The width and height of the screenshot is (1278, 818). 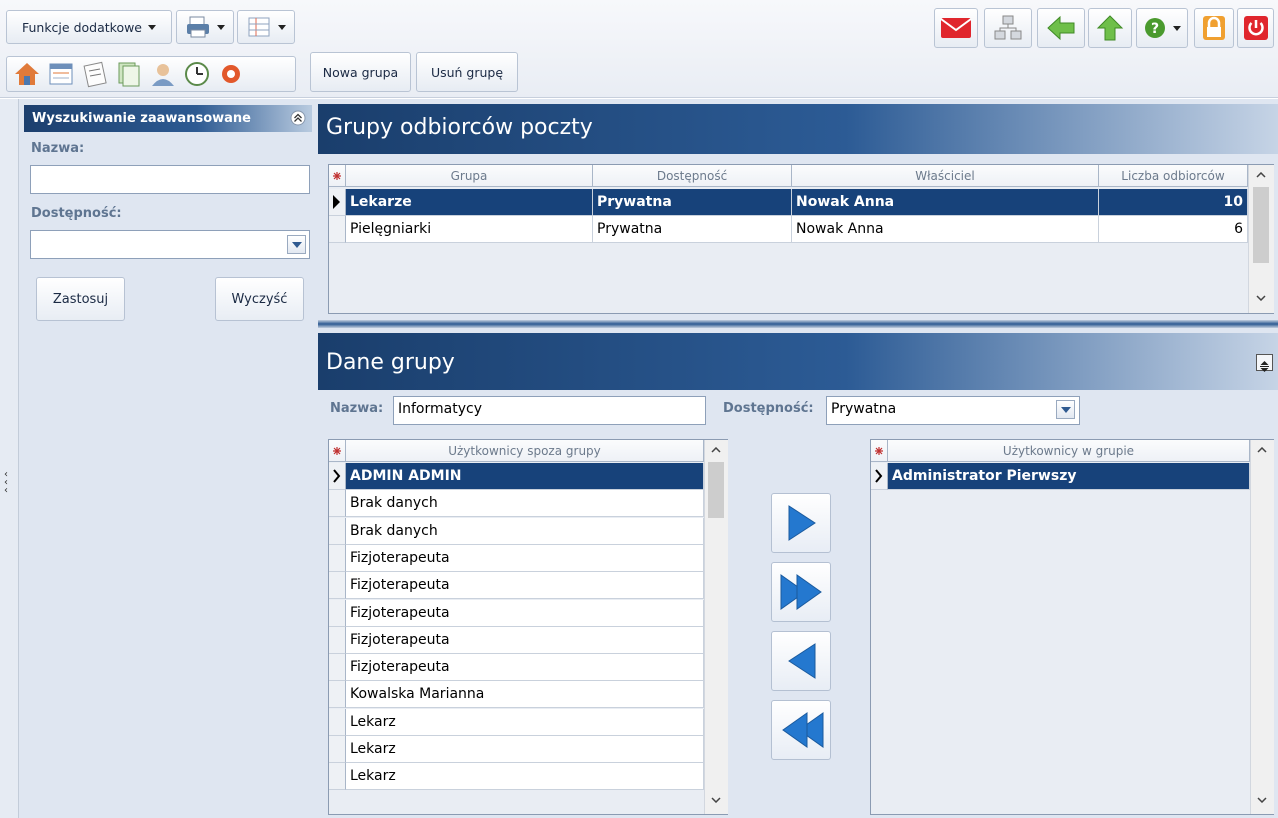 What do you see at coordinates (61, 74) in the screenshot?
I see `schedule-icon` at bounding box center [61, 74].